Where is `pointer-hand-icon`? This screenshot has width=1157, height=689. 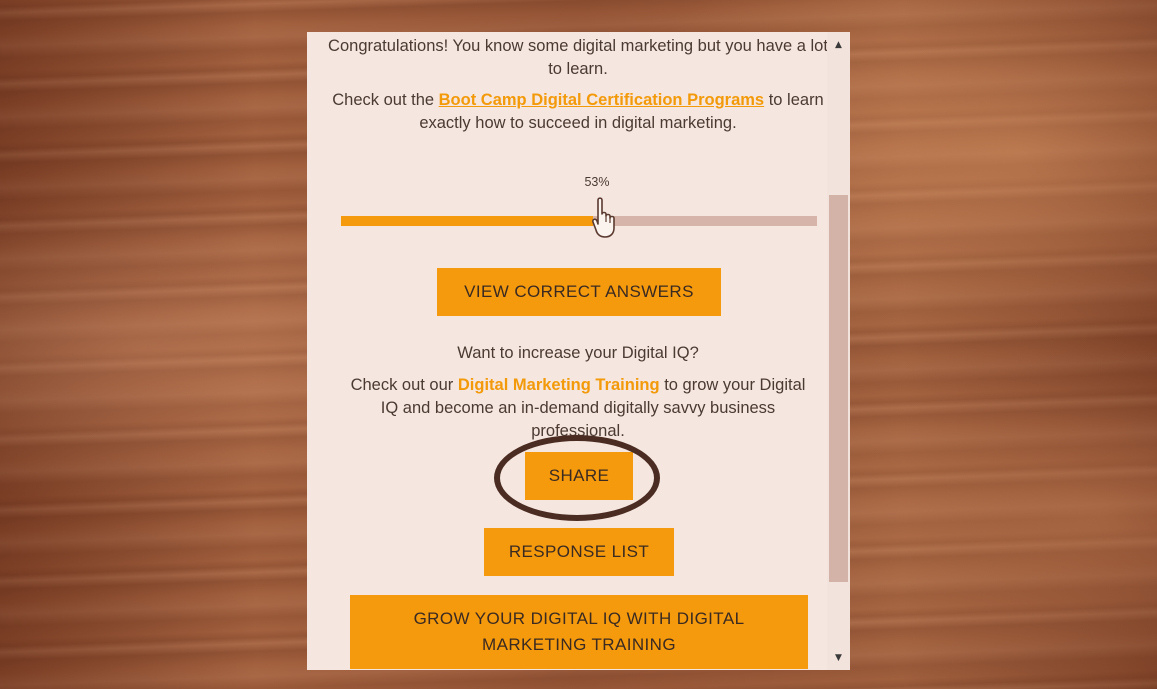 pointer-hand-icon is located at coordinates (608, 218).